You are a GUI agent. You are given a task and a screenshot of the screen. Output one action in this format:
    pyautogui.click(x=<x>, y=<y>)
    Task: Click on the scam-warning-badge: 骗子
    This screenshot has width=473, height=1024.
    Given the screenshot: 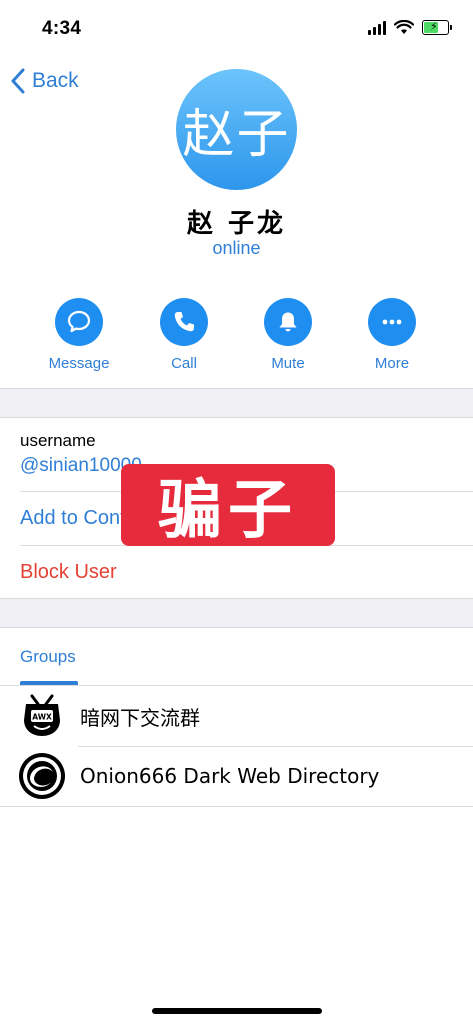 What is the action you would take?
    pyautogui.click(x=228, y=506)
    